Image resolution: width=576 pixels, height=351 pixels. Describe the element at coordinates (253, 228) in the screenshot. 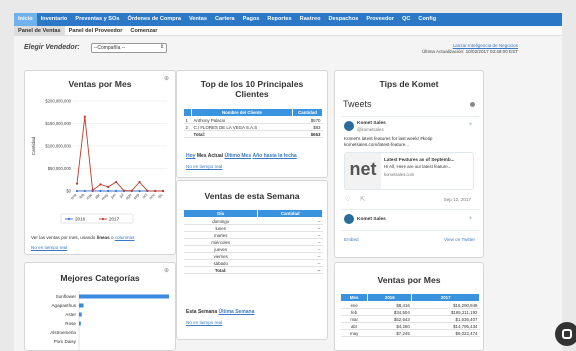

I see `table-row: lunes --` at that location.